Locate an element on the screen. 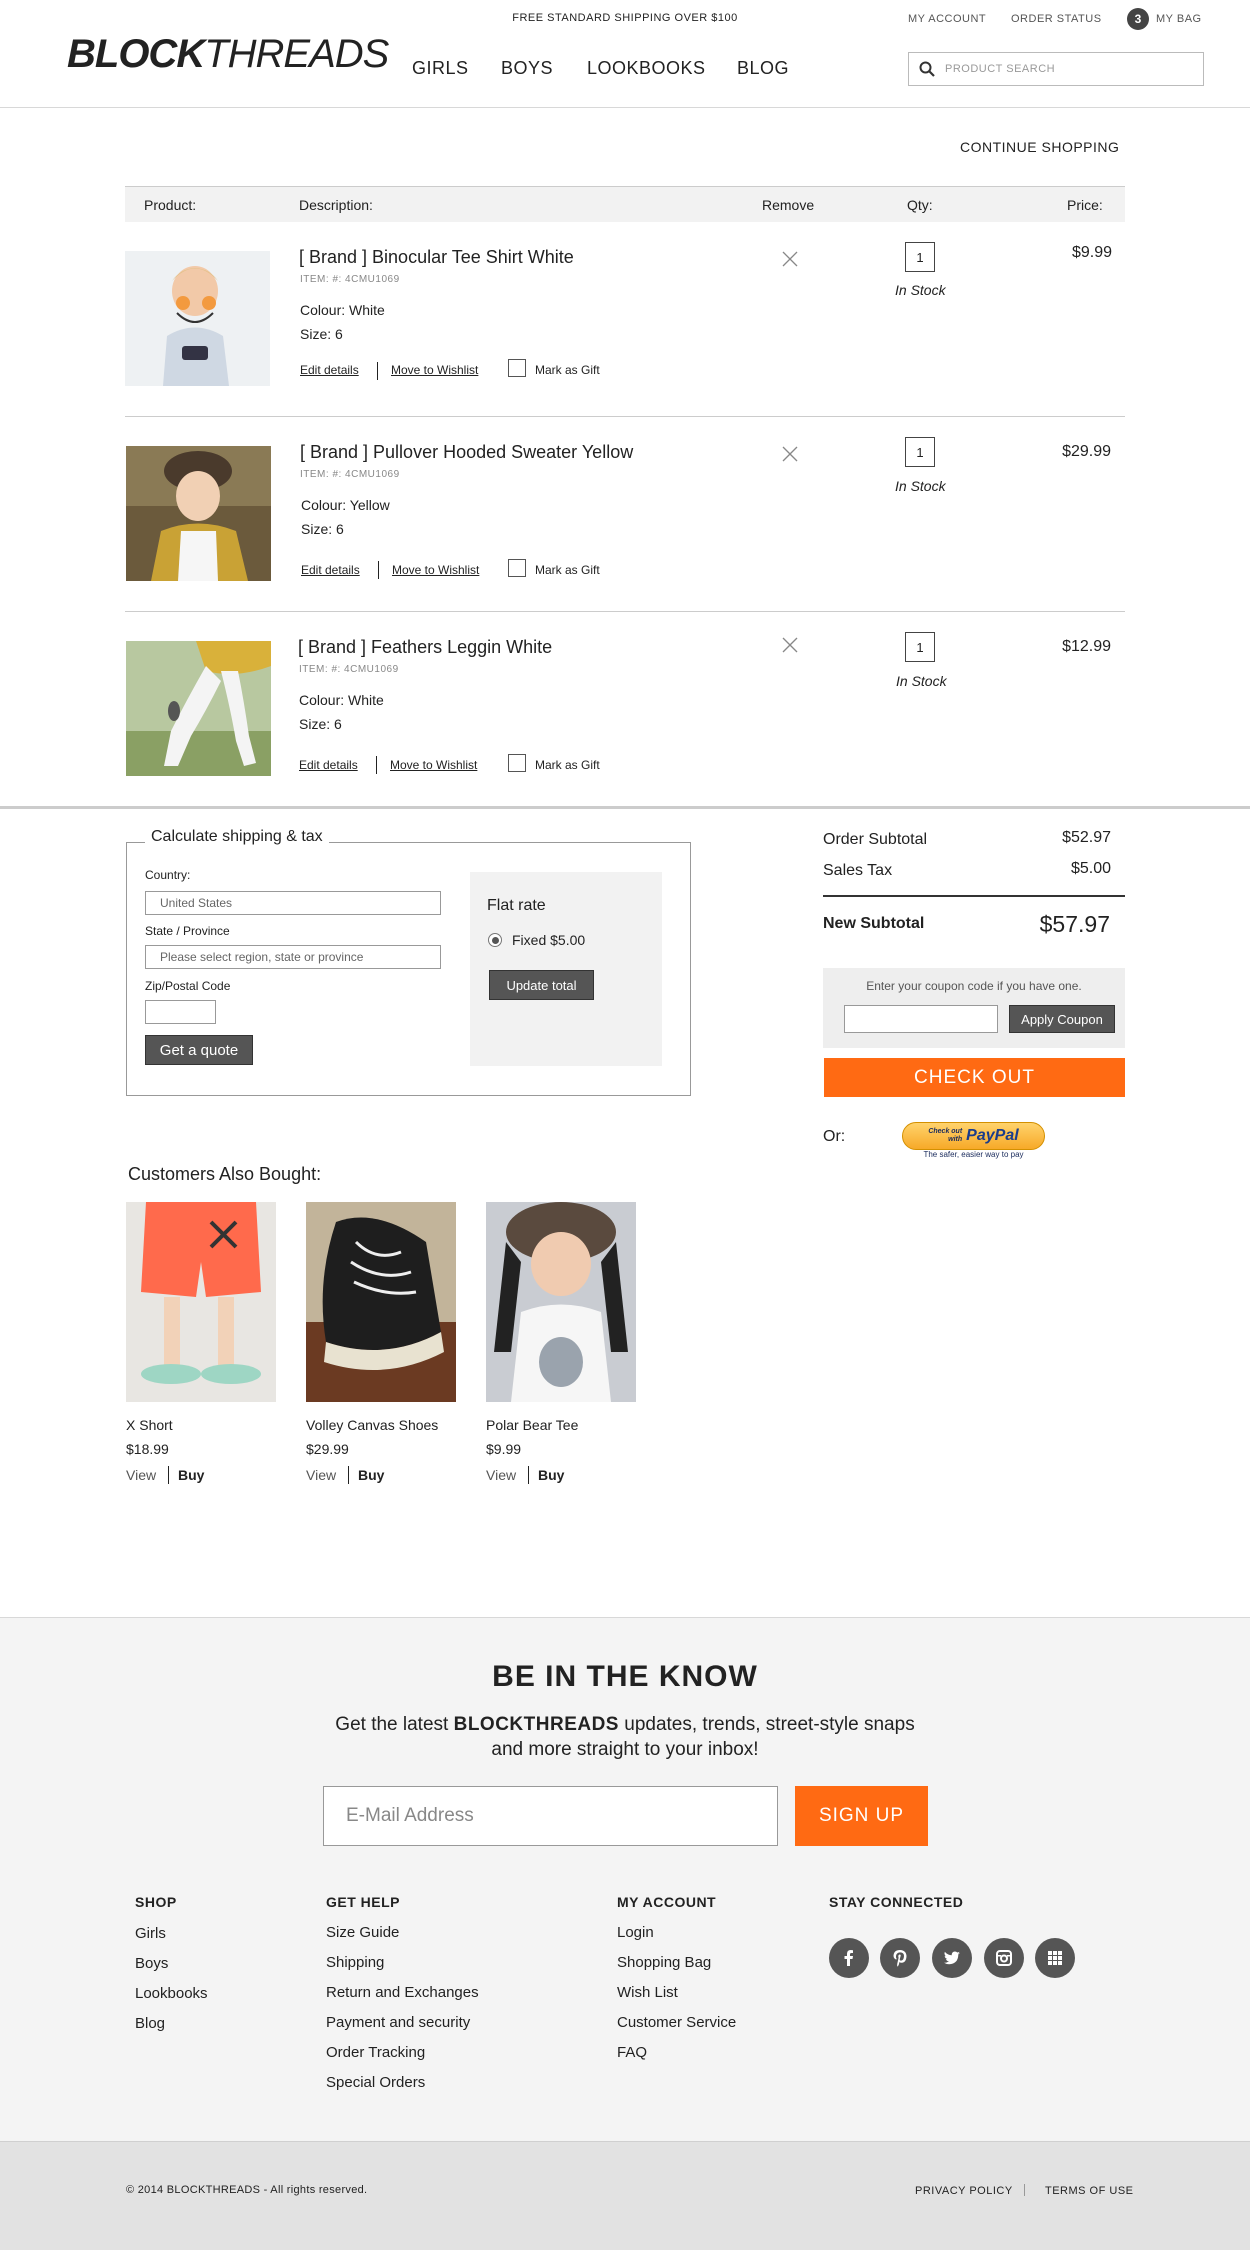  newsletter-text: and more straight to your inbox! is located at coordinates (625, 1749).